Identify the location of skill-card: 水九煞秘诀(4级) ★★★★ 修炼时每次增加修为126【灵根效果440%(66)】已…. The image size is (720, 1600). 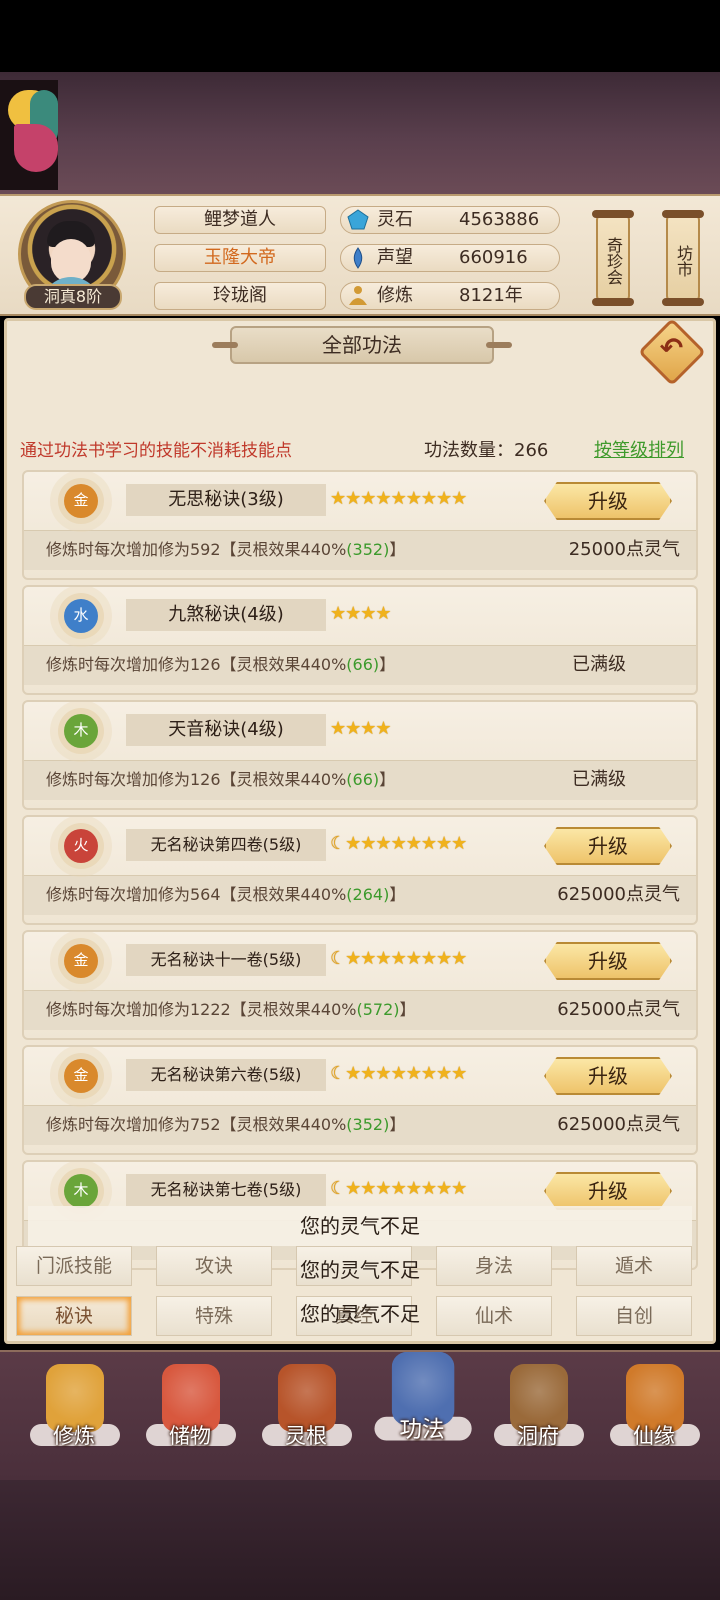
(360, 640).